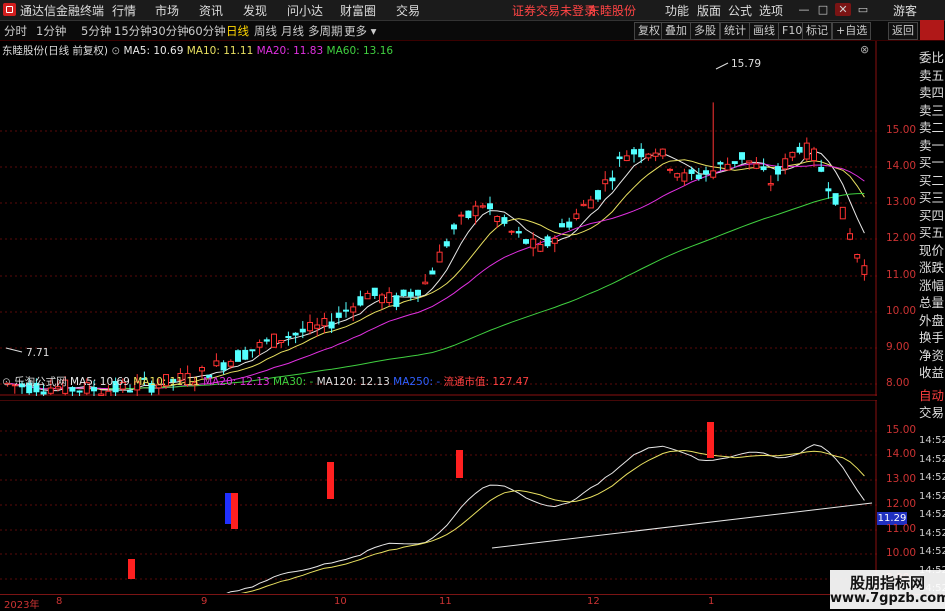 The height and width of the screenshot is (611, 945). What do you see at coordinates (211, 10) in the screenshot?
I see `menu-news: 资讯` at bounding box center [211, 10].